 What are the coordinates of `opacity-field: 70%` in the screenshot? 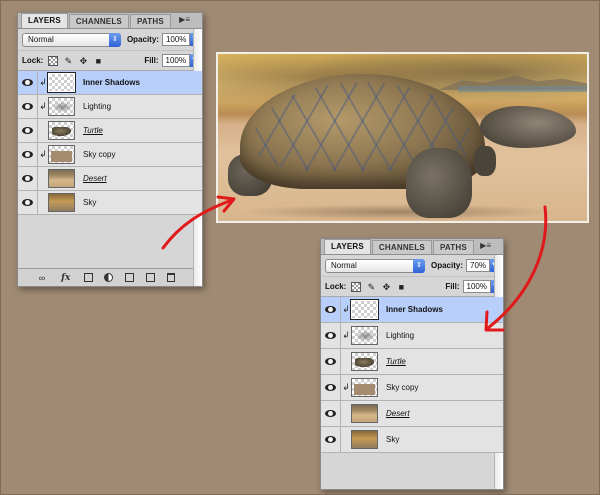 It's located at (478, 265).